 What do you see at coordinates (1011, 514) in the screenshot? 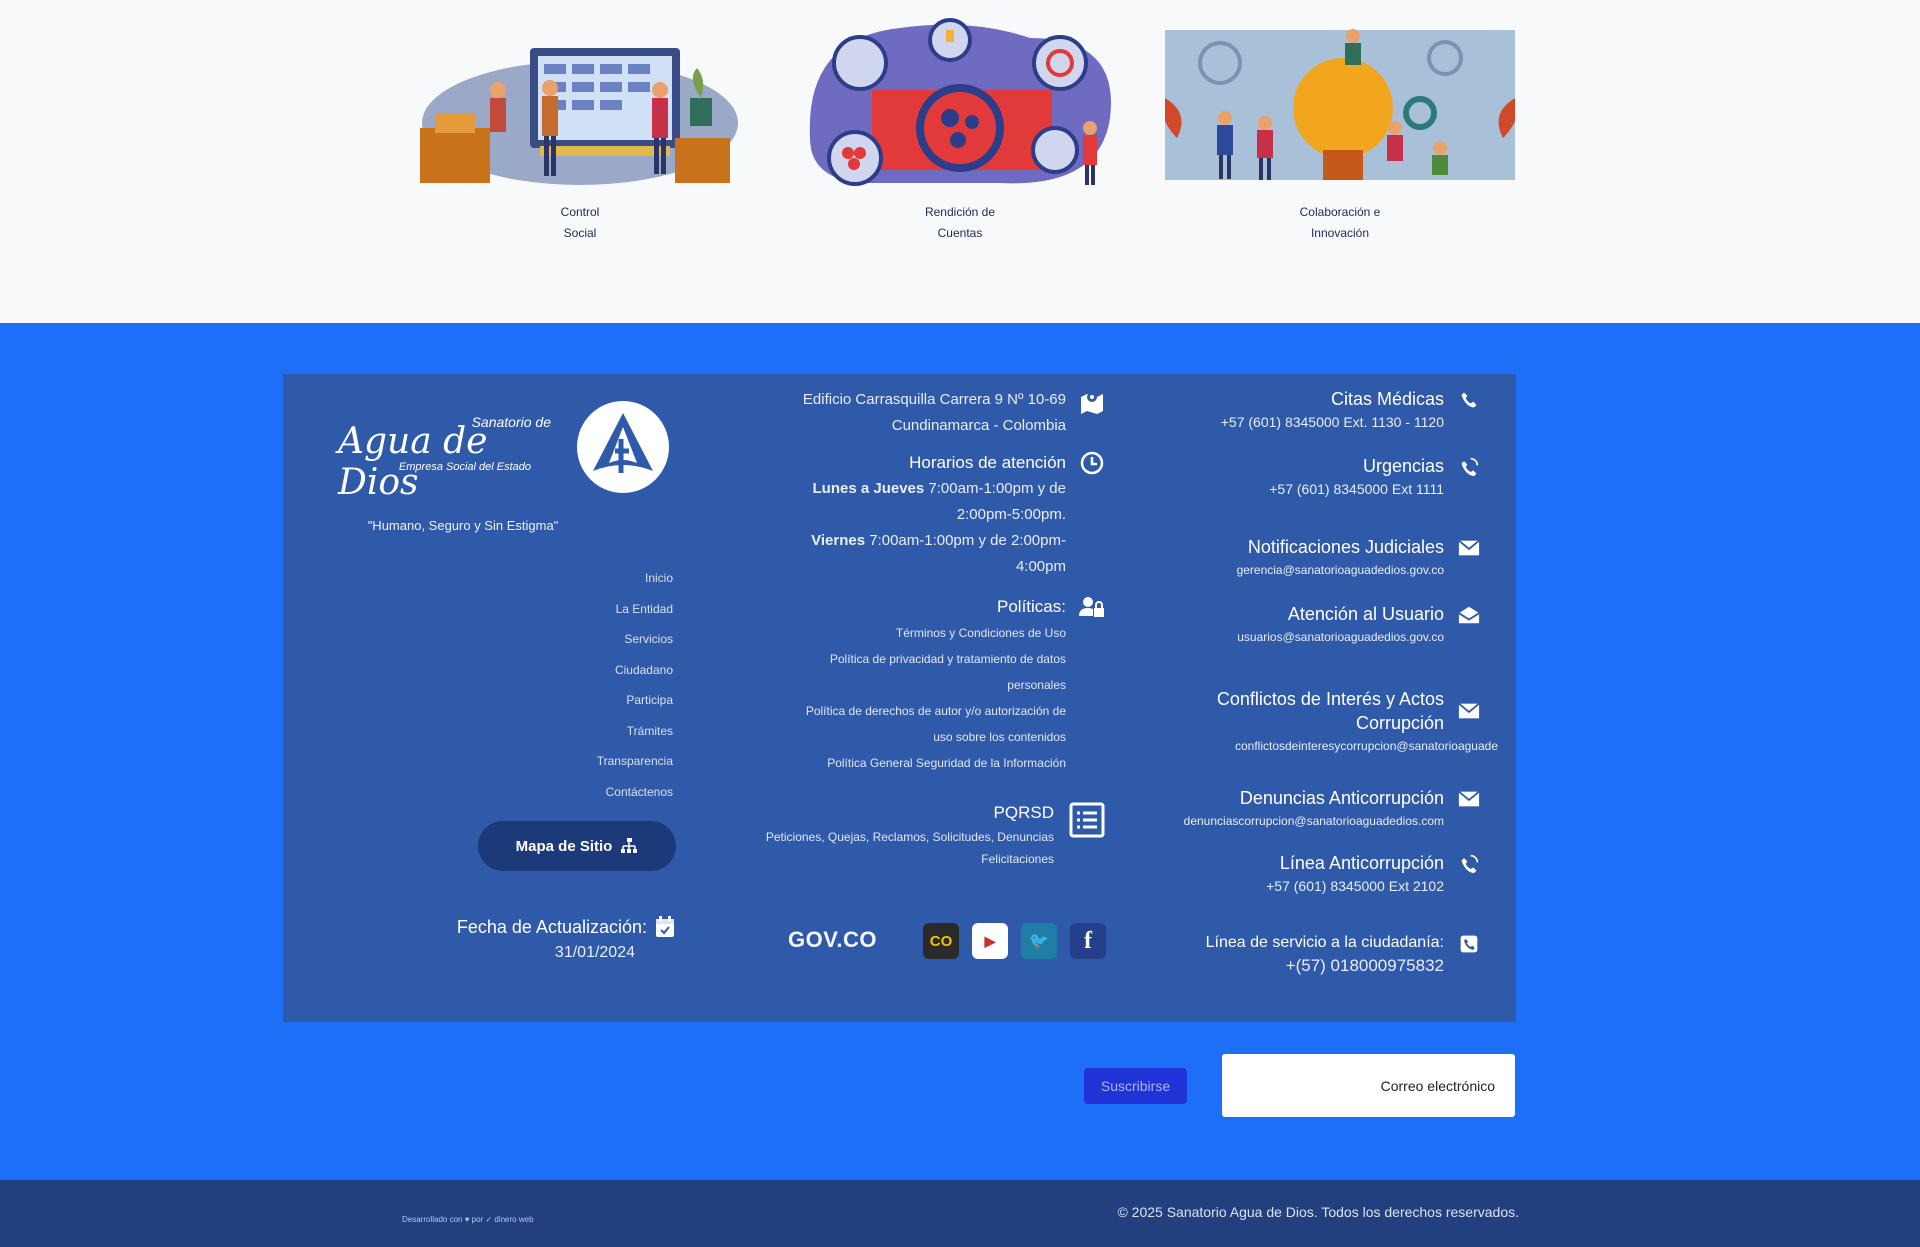
I see `hours-time: 2:00pm-5:00pm.` at bounding box center [1011, 514].